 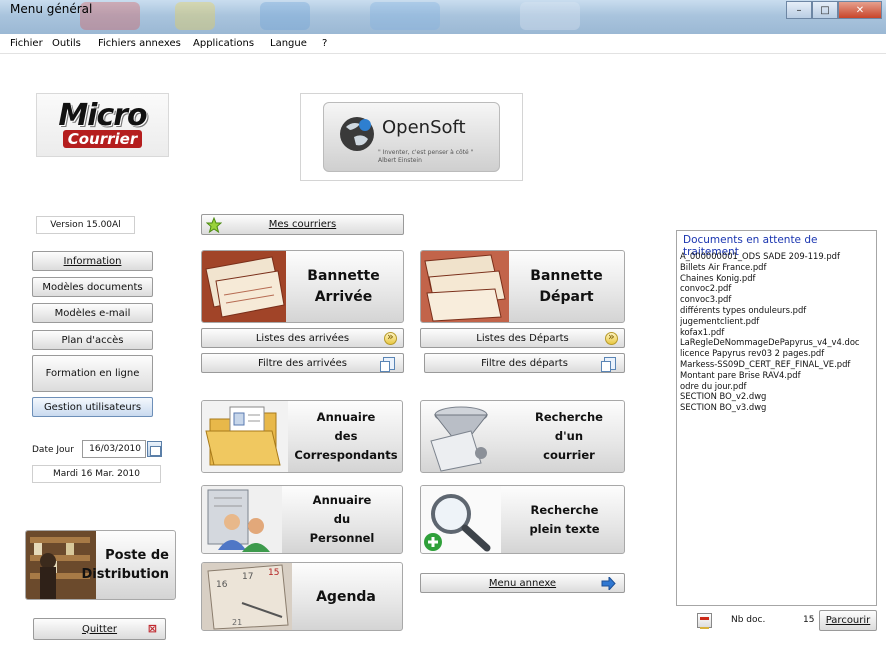 I want to click on quit-label: Quitter, so click(x=99, y=629).